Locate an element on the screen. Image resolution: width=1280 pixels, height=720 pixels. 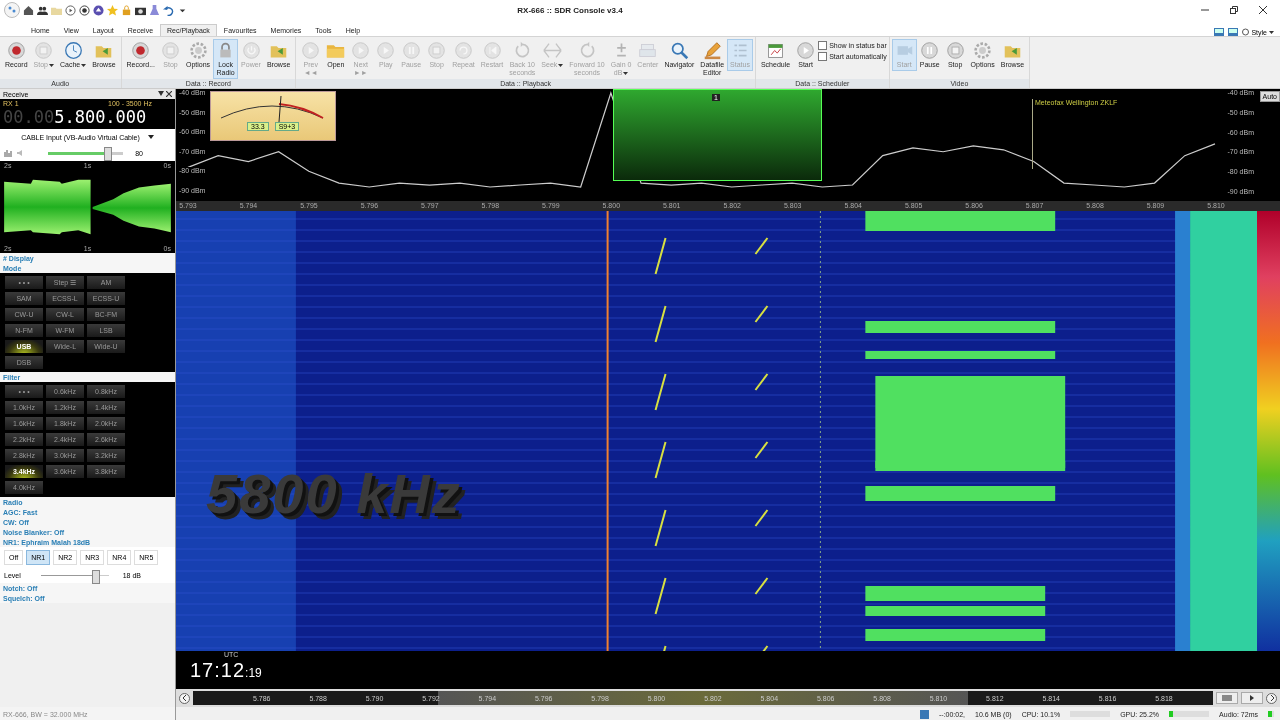
window-title: RX-666 :: SDR Console v3.4 is located at coordinates (570, 10).